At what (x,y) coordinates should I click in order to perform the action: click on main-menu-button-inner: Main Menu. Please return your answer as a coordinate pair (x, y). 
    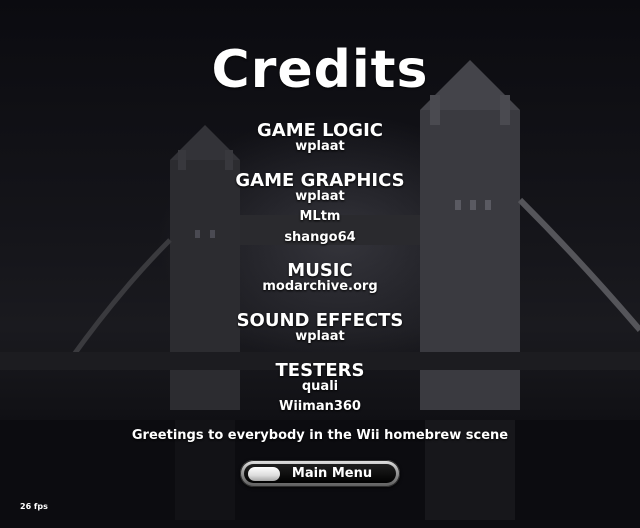
    Looking at the image, I should click on (320, 473).